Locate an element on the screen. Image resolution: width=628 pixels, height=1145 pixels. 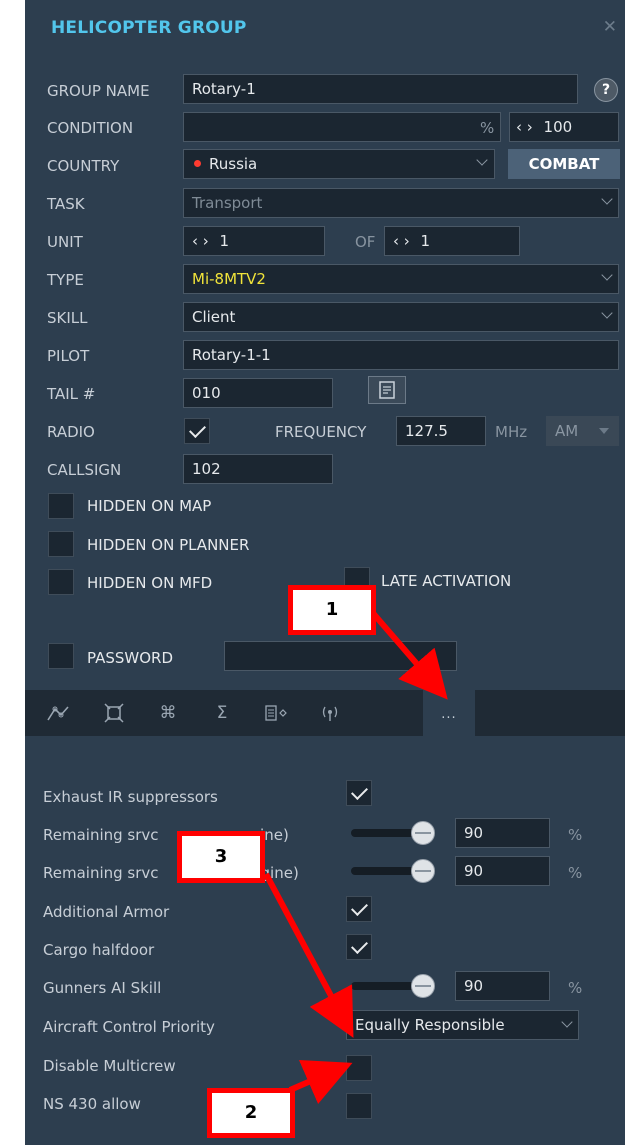
tab-summary: Σ is located at coordinates (222, 713).